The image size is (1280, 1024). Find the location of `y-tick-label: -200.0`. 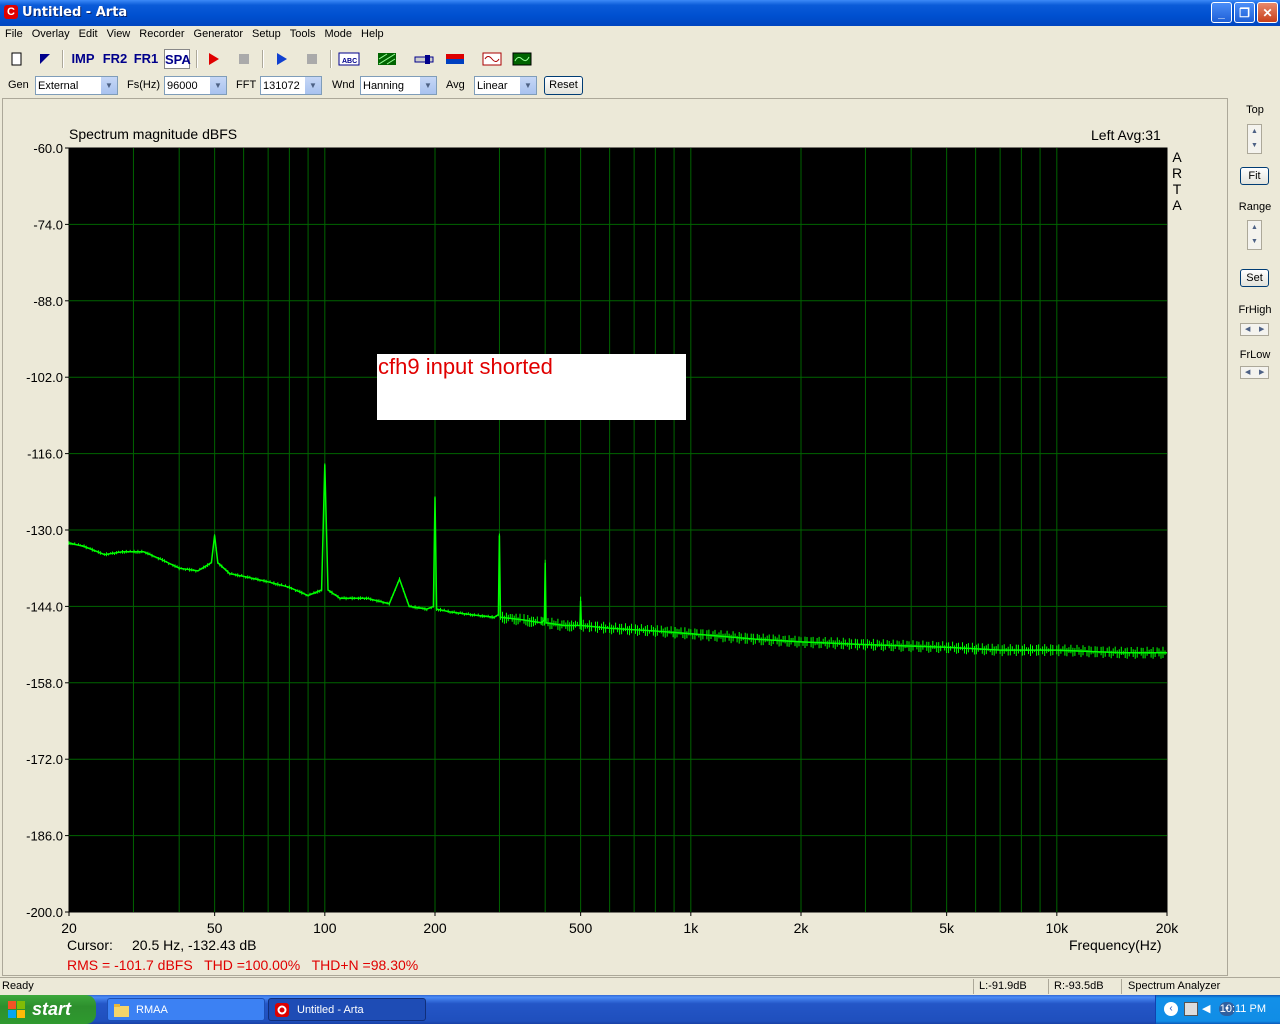

y-tick-label: -200.0 is located at coordinates (44, 912).